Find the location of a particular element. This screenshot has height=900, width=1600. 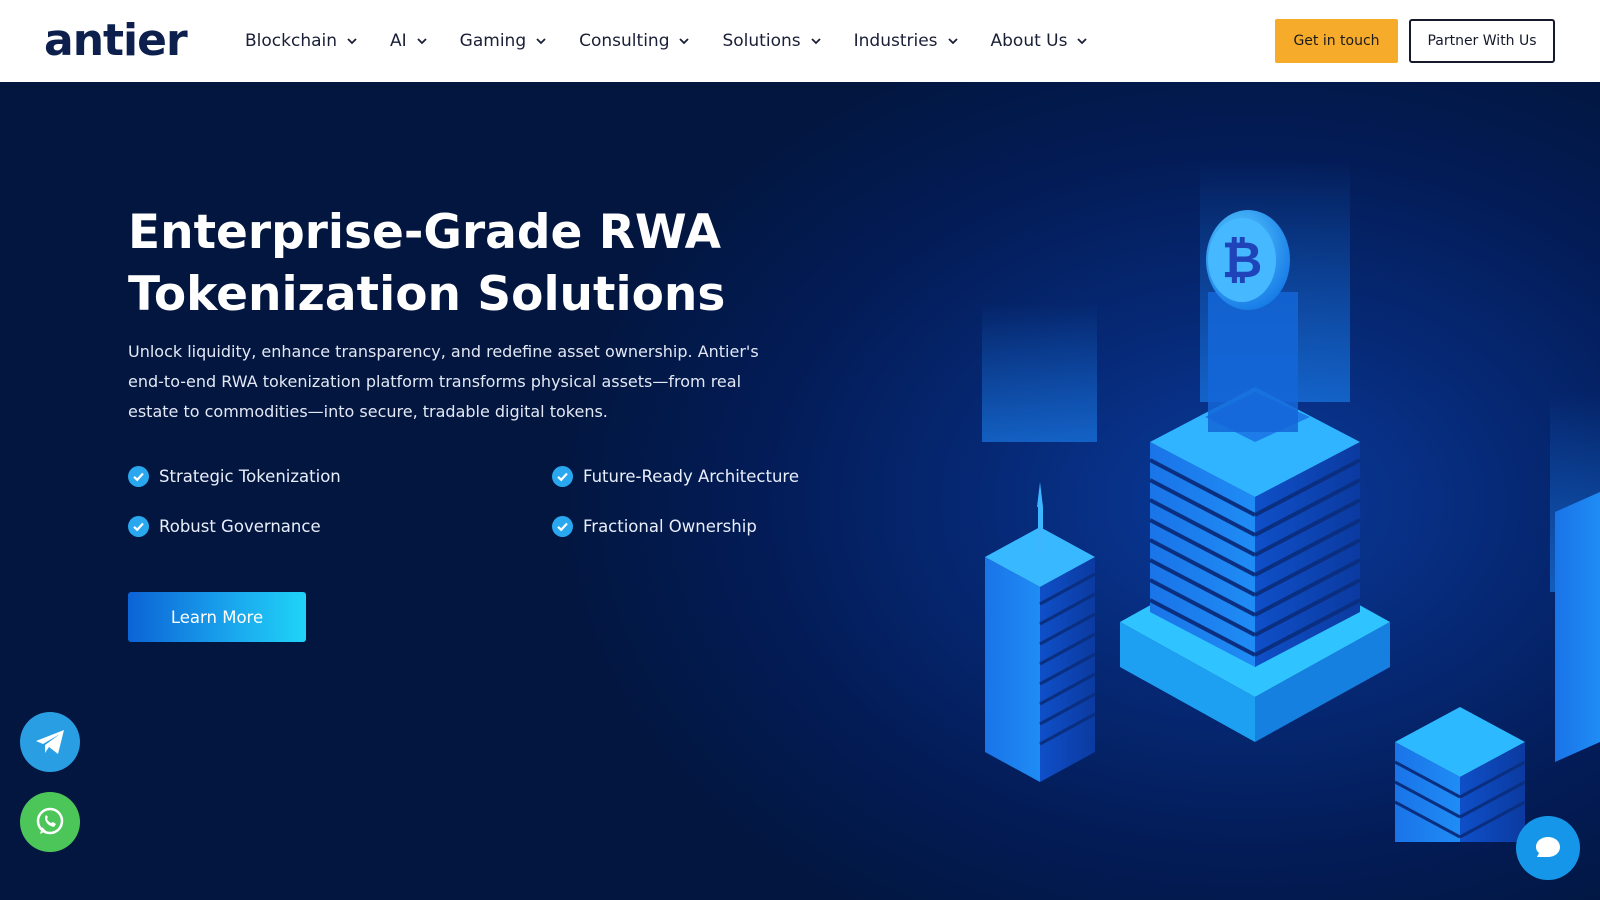

nav-item-label: Gaming is located at coordinates (493, 41).